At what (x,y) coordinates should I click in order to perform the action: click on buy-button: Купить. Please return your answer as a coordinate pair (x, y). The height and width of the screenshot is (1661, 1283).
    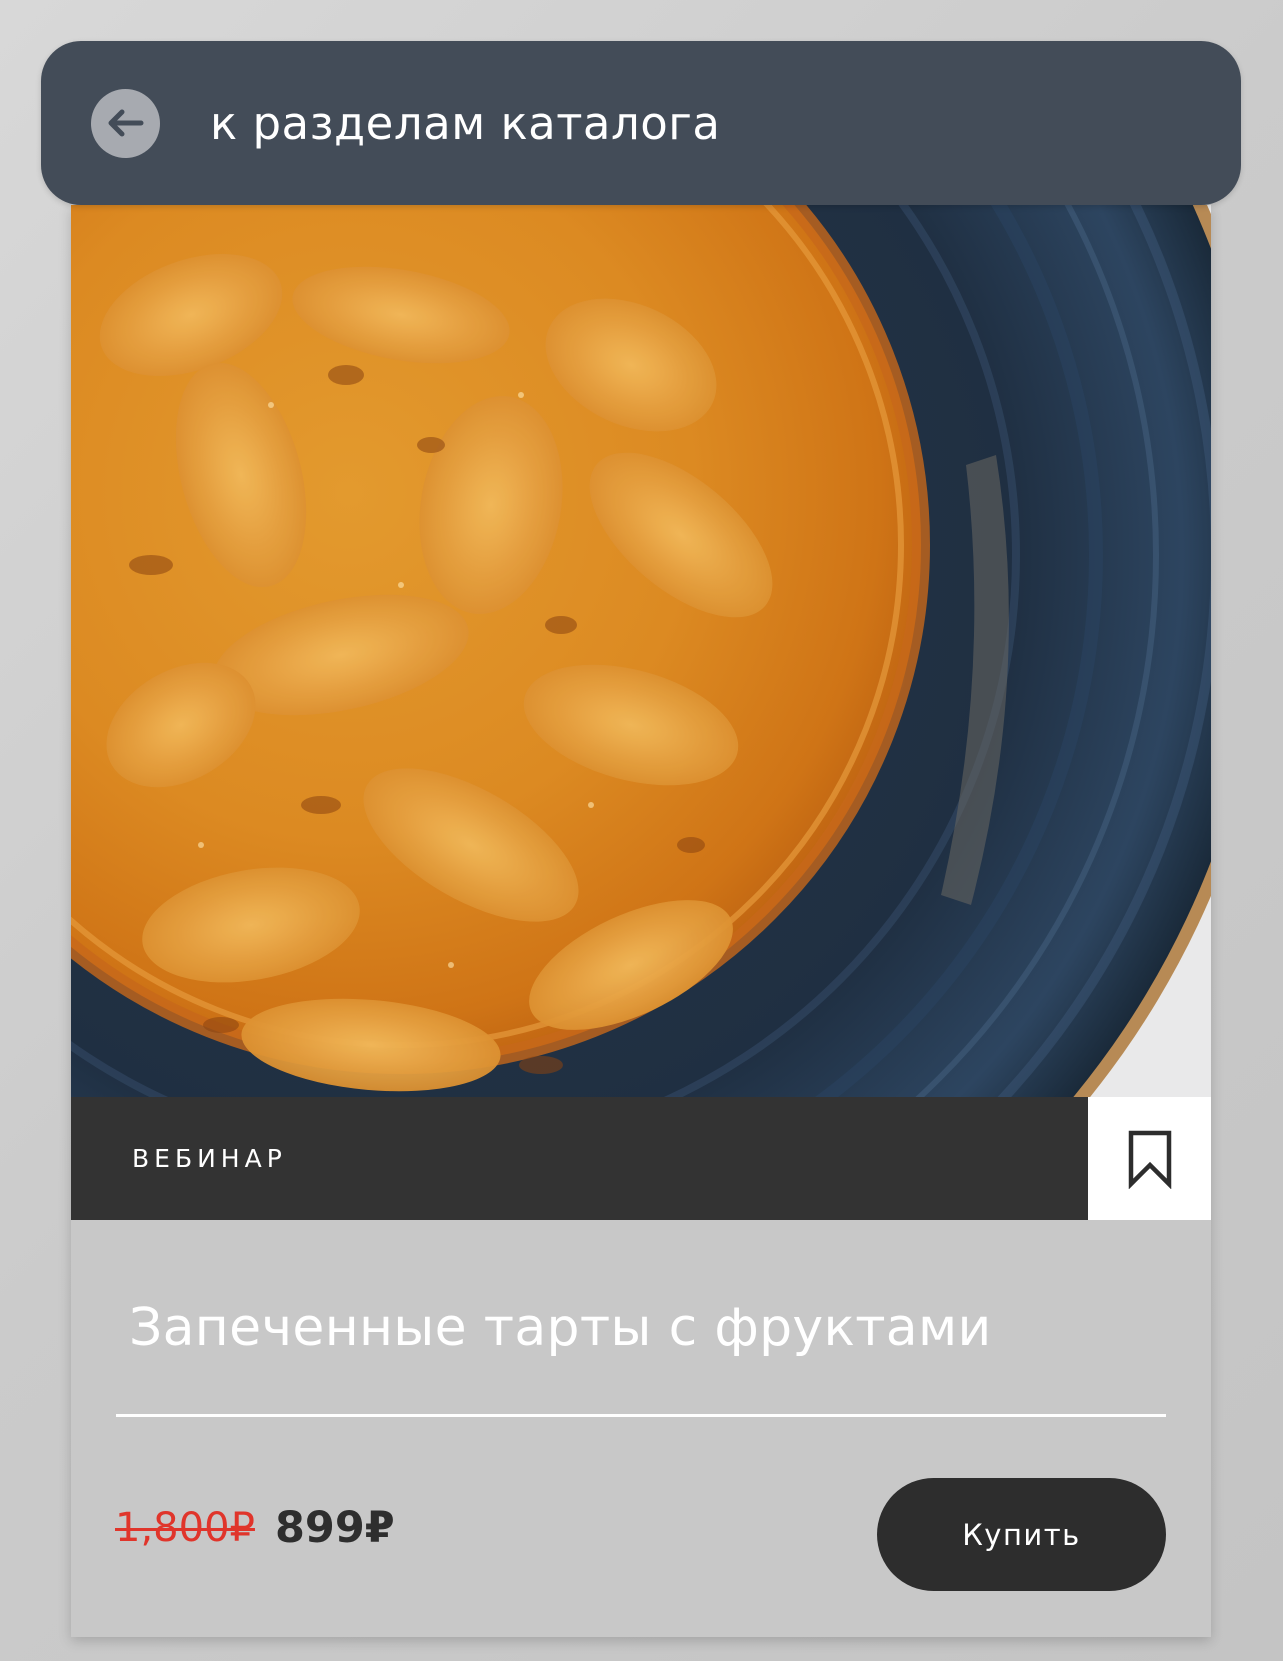
    Looking at the image, I should click on (1021, 1534).